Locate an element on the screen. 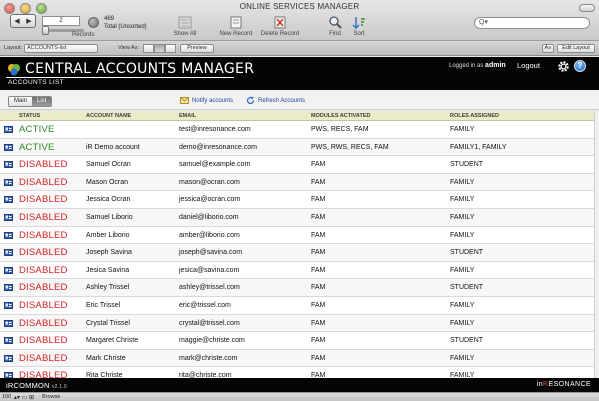  delete-record-button: Delete Record is located at coordinates (280, 26).